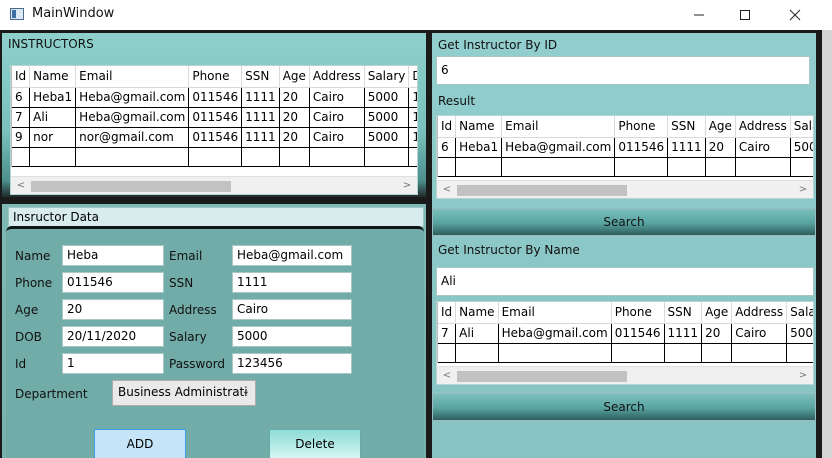 Image resolution: width=832 pixels, height=458 pixels. What do you see at coordinates (21, 137) in the screenshot?
I see `table-cell: 9` at bounding box center [21, 137].